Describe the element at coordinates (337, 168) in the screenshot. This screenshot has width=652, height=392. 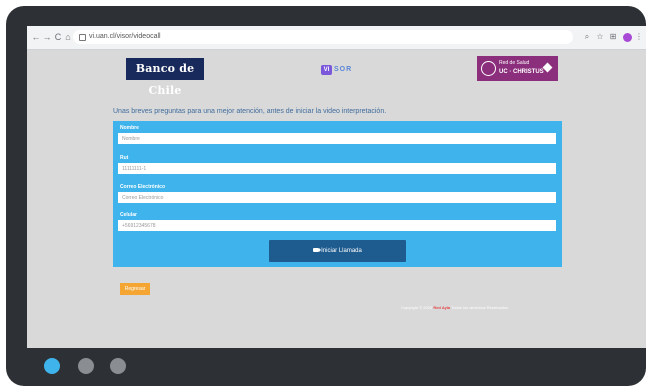
I see `rut-field` at that location.